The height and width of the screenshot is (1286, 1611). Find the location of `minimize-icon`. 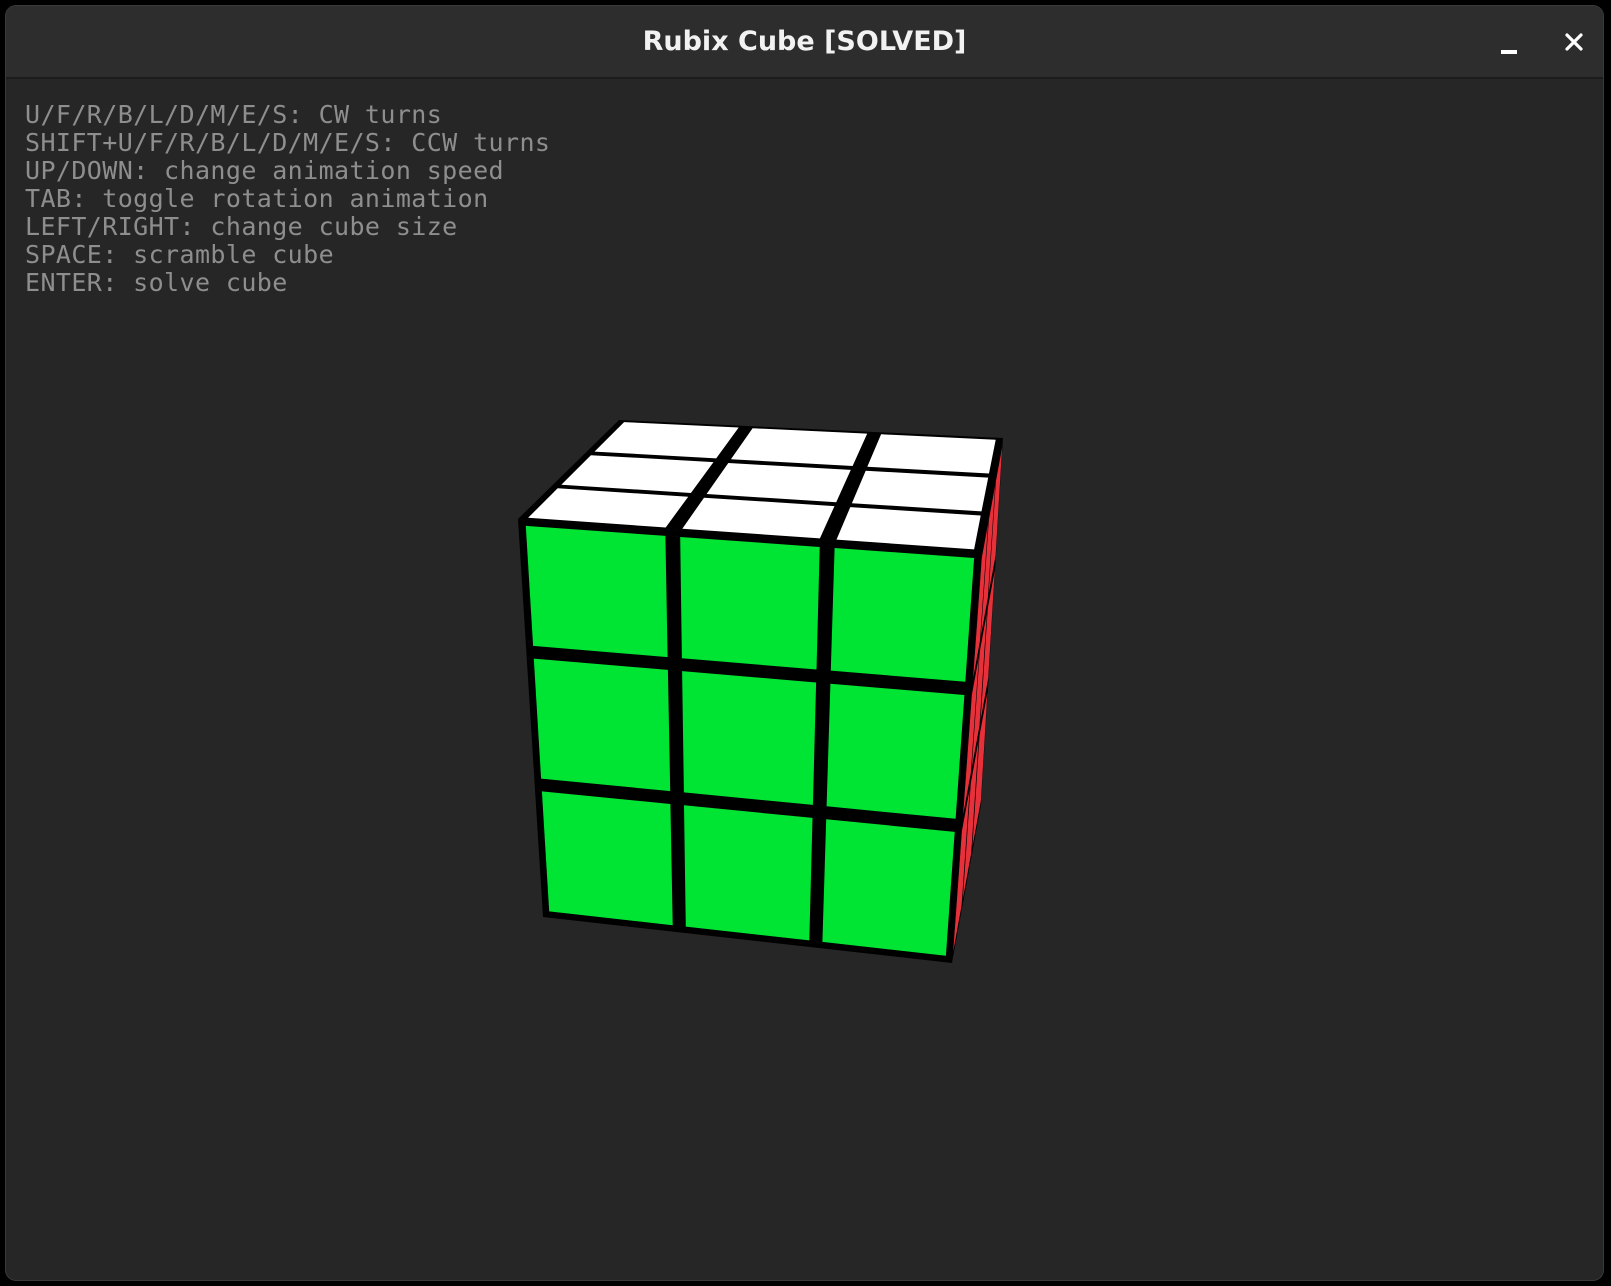

minimize-icon is located at coordinates (1509, 52).